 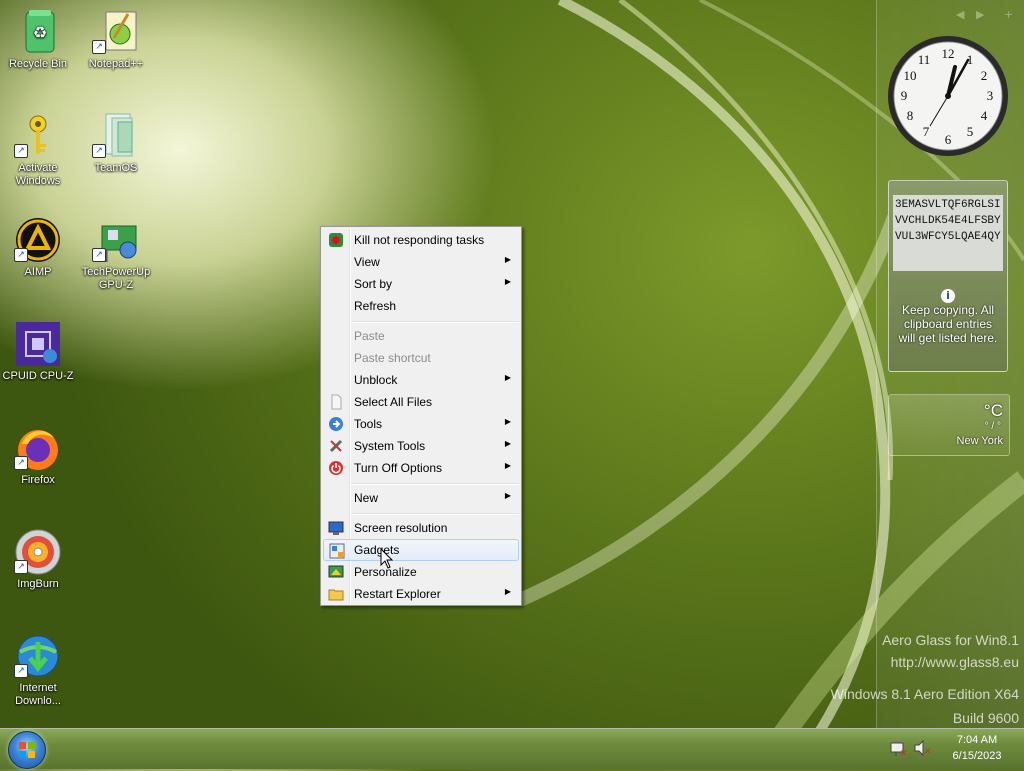 What do you see at coordinates (38, 272) in the screenshot?
I see `desktop-icon-label: AIMP` at bounding box center [38, 272].